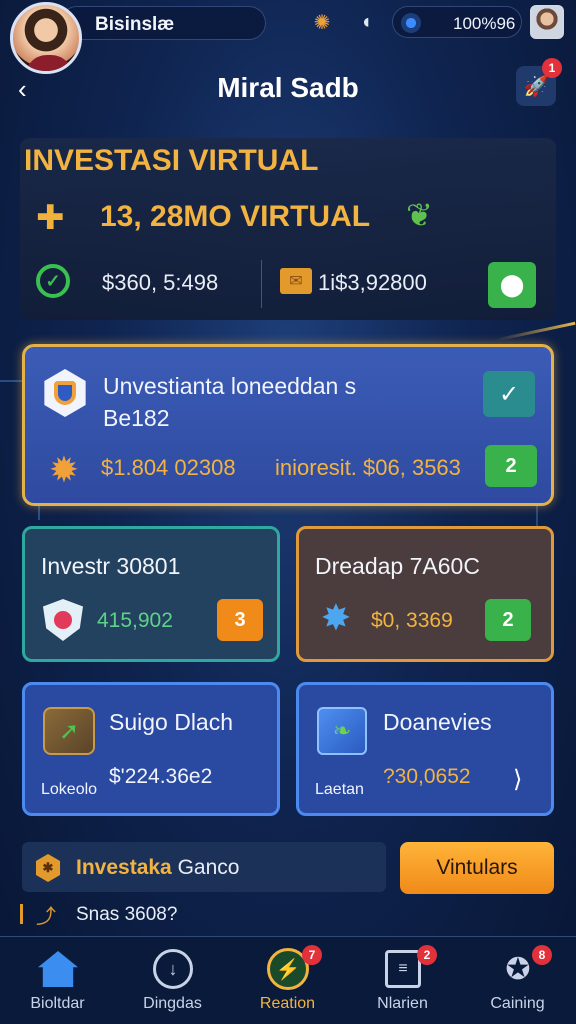 The image size is (576, 1024). What do you see at coordinates (517, 1003) in the screenshot?
I see `nav-label: Caining` at bounding box center [517, 1003].